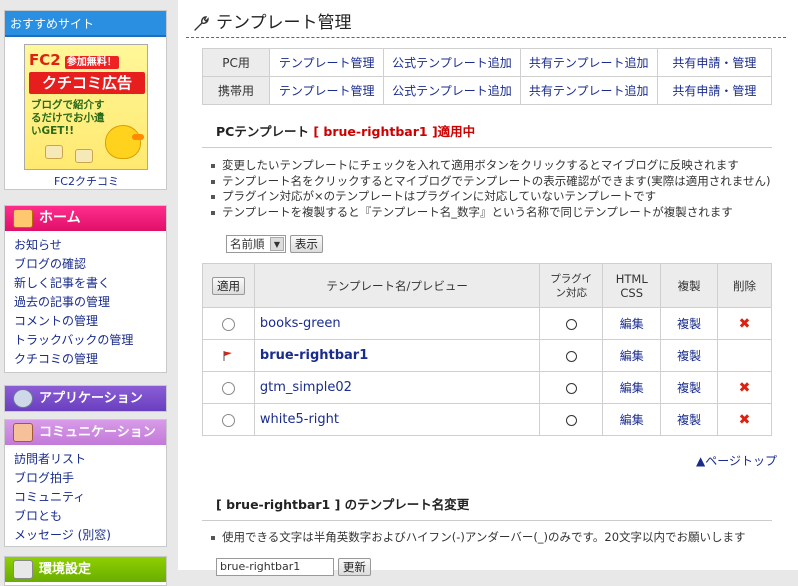 This screenshot has width=798, height=586. Describe the element at coordinates (327, 63) in the screenshot. I see `pc-template-manage-link: テンプレート管理` at that location.